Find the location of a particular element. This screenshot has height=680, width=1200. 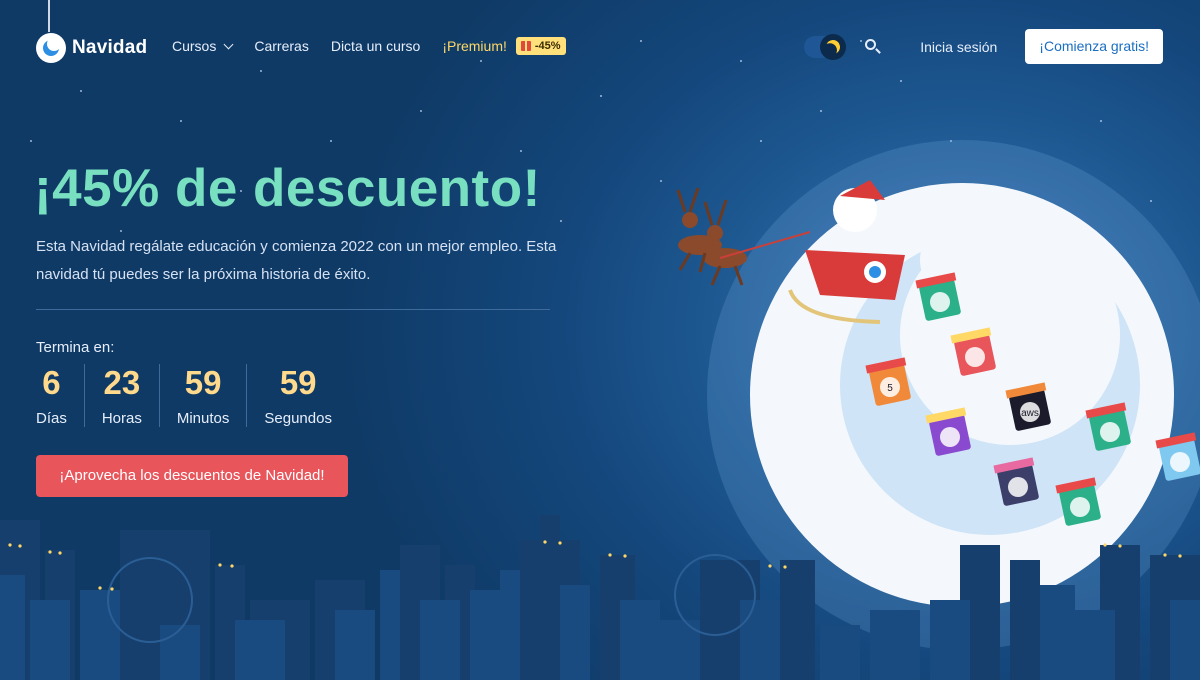

countdown-unit-label: Segundos is located at coordinates (298, 418).